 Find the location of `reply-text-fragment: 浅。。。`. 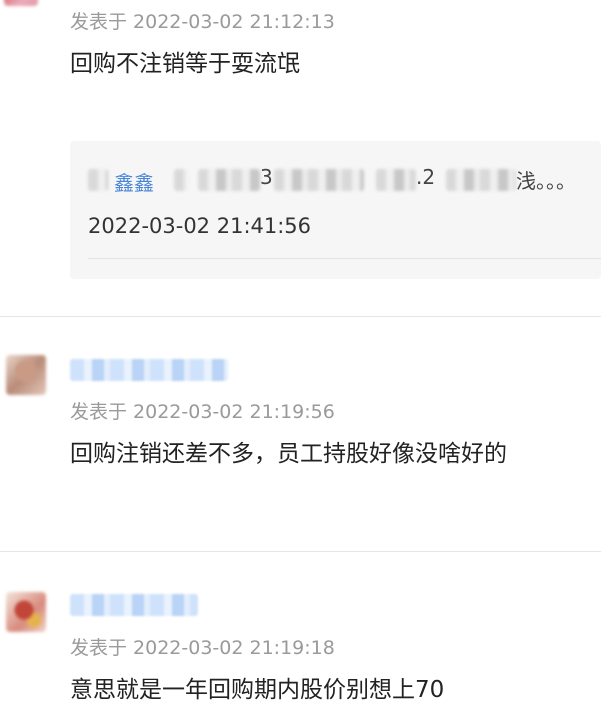

reply-text-fragment: 浅。。。 is located at coordinates (546, 181).